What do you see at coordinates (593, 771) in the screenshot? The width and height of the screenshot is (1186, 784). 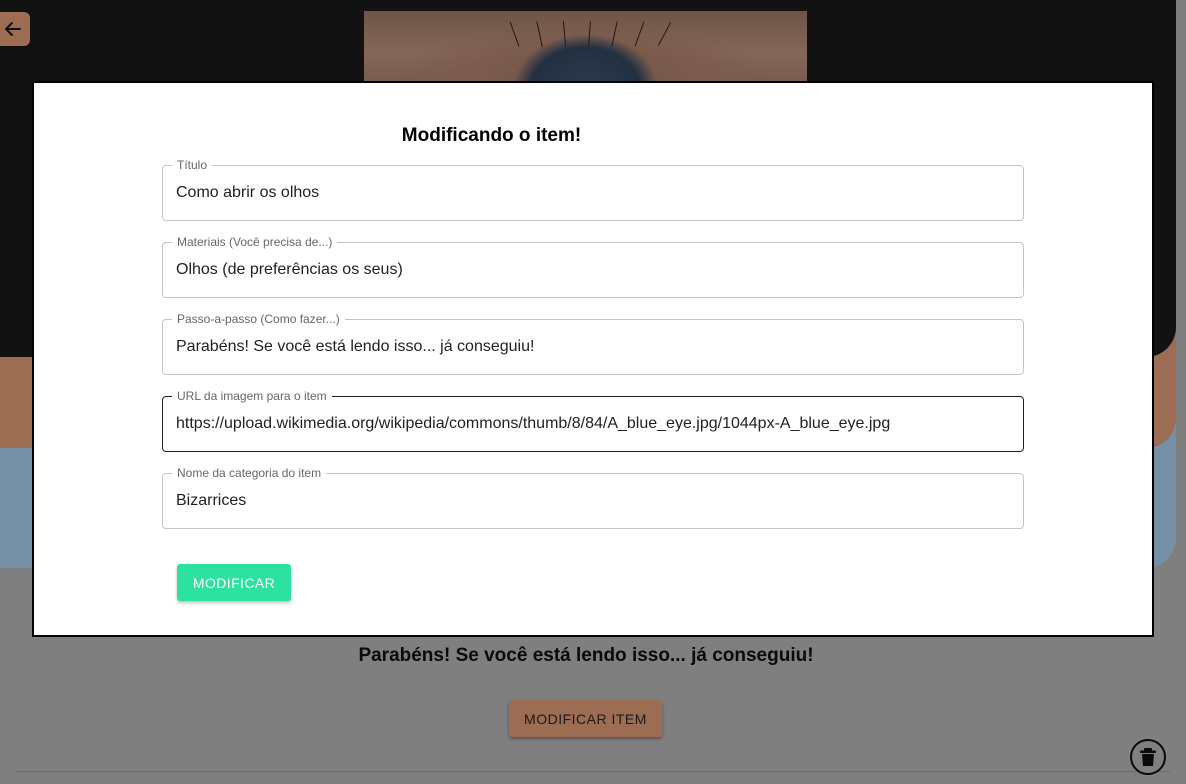 I see `divider` at bounding box center [593, 771].